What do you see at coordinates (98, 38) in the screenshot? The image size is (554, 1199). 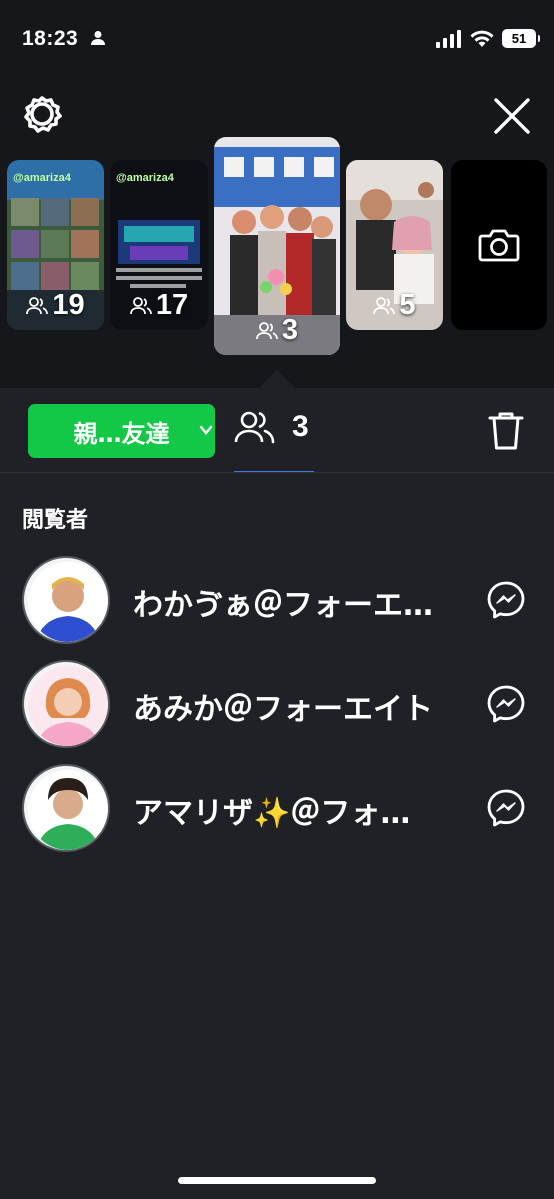 I see `person-icon` at bounding box center [98, 38].